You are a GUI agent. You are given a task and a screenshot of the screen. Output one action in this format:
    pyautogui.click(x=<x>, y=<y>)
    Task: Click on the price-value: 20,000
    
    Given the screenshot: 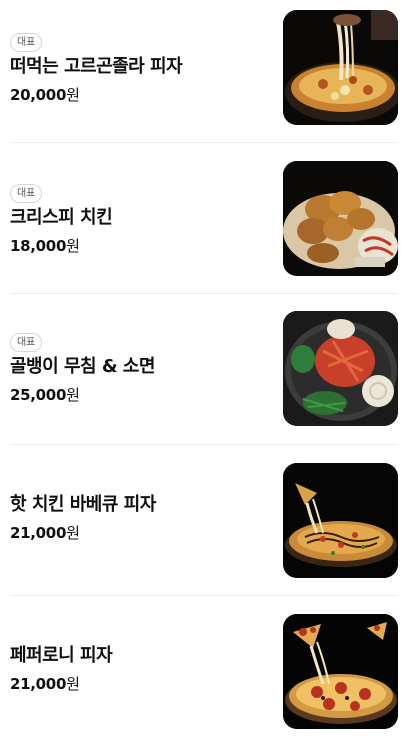 What is the action you would take?
    pyautogui.click(x=38, y=95)
    